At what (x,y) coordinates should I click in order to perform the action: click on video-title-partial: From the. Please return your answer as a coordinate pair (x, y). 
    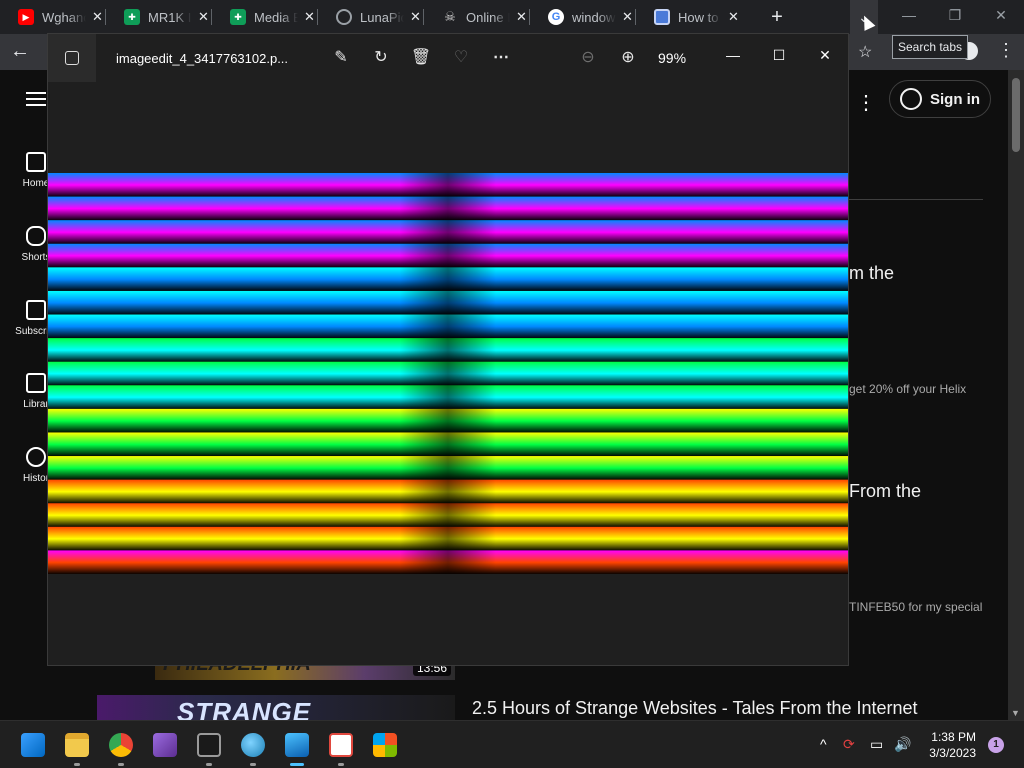
    Looking at the image, I should click on (885, 491).